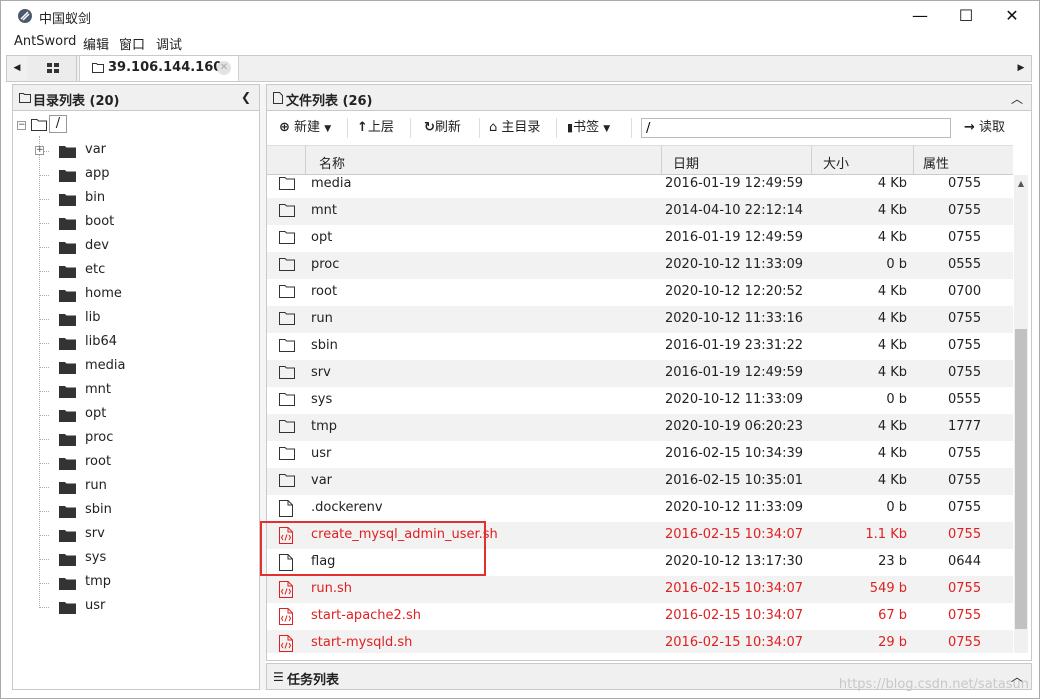 The width and height of the screenshot is (1040, 699). What do you see at coordinates (21, 125) in the screenshot?
I see `collapse-toggle-icon: −` at bounding box center [21, 125].